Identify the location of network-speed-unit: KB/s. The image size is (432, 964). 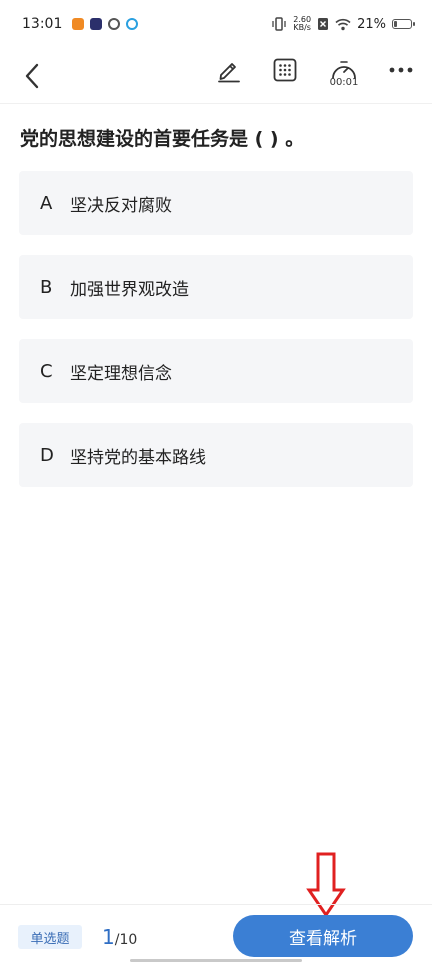
(302, 27).